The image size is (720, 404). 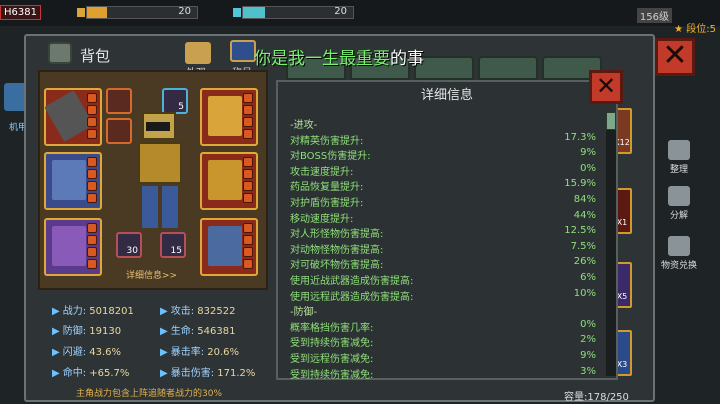 I want to click on helmet-icon, so click(x=225, y=116).